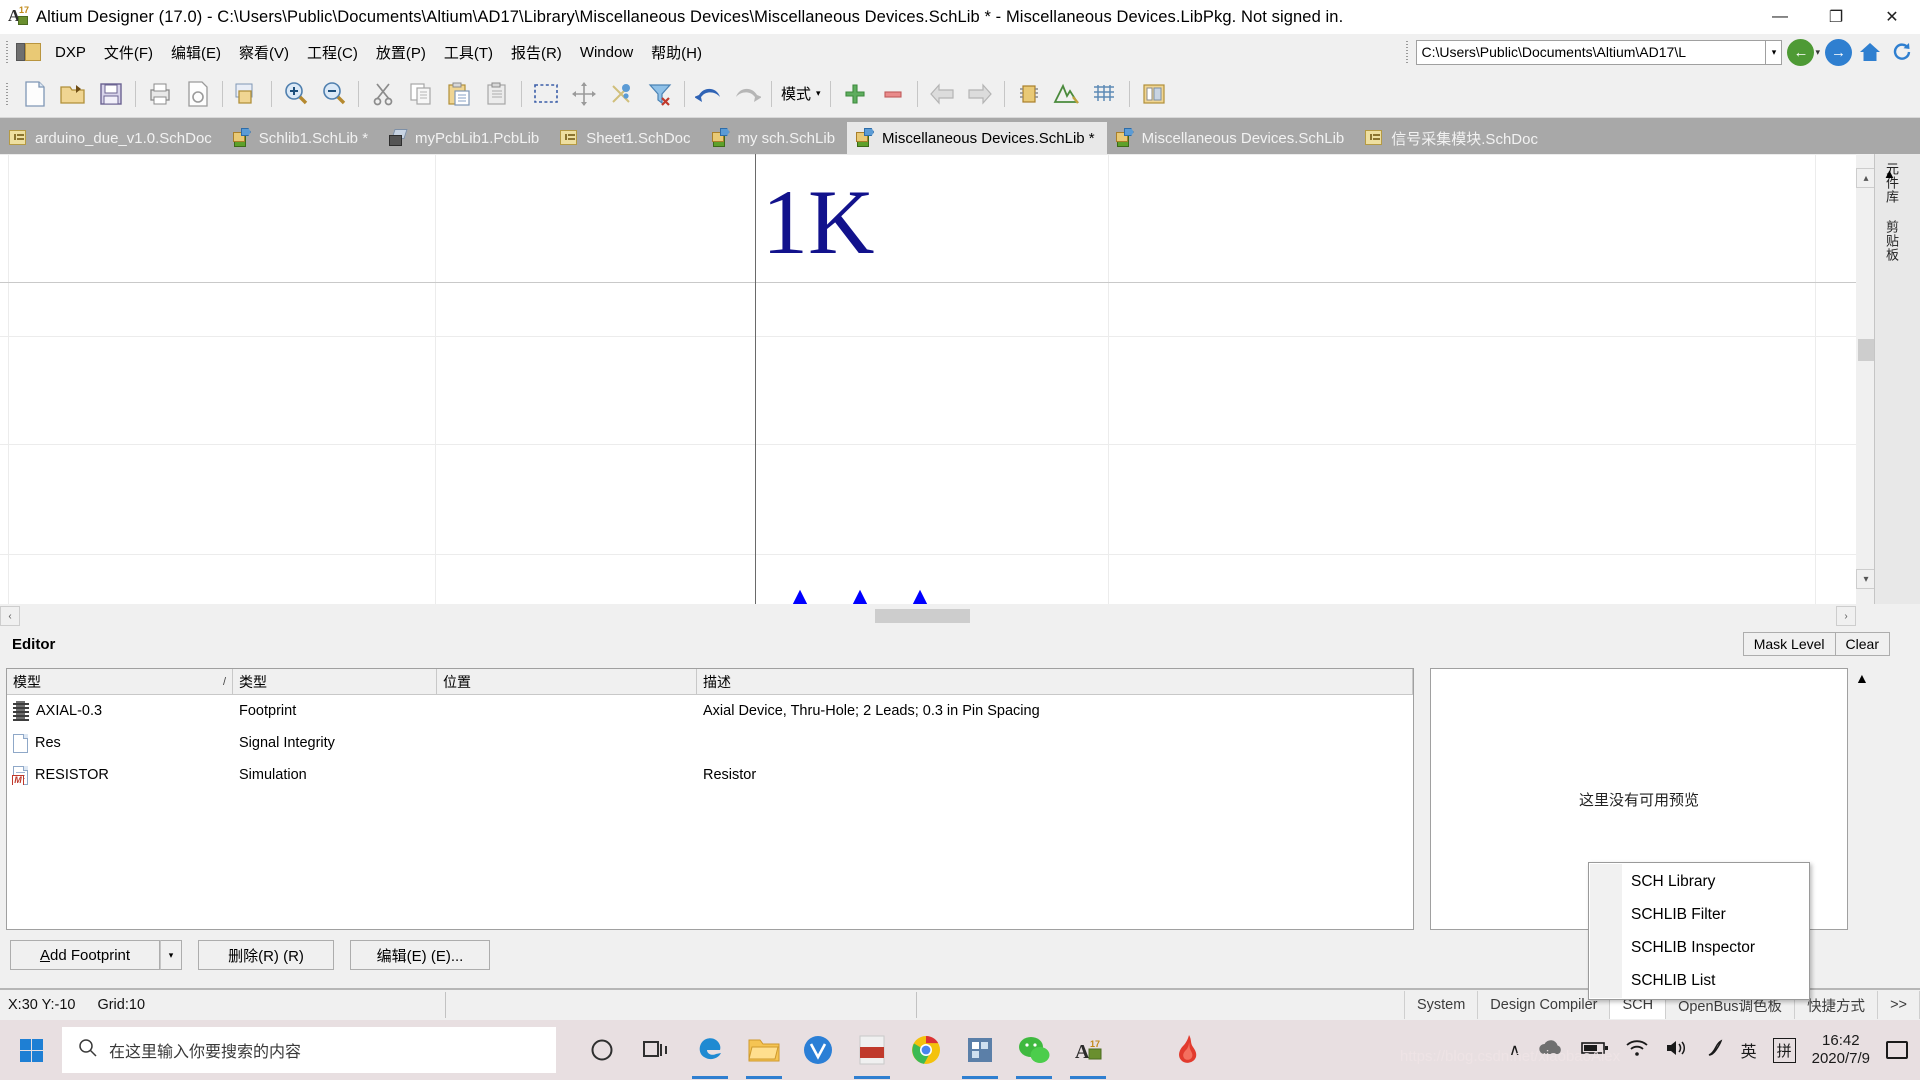 This screenshot has height=1080, width=1920. What do you see at coordinates (1067, 94) in the screenshot?
I see `draw-tool-icon` at bounding box center [1067, 94].